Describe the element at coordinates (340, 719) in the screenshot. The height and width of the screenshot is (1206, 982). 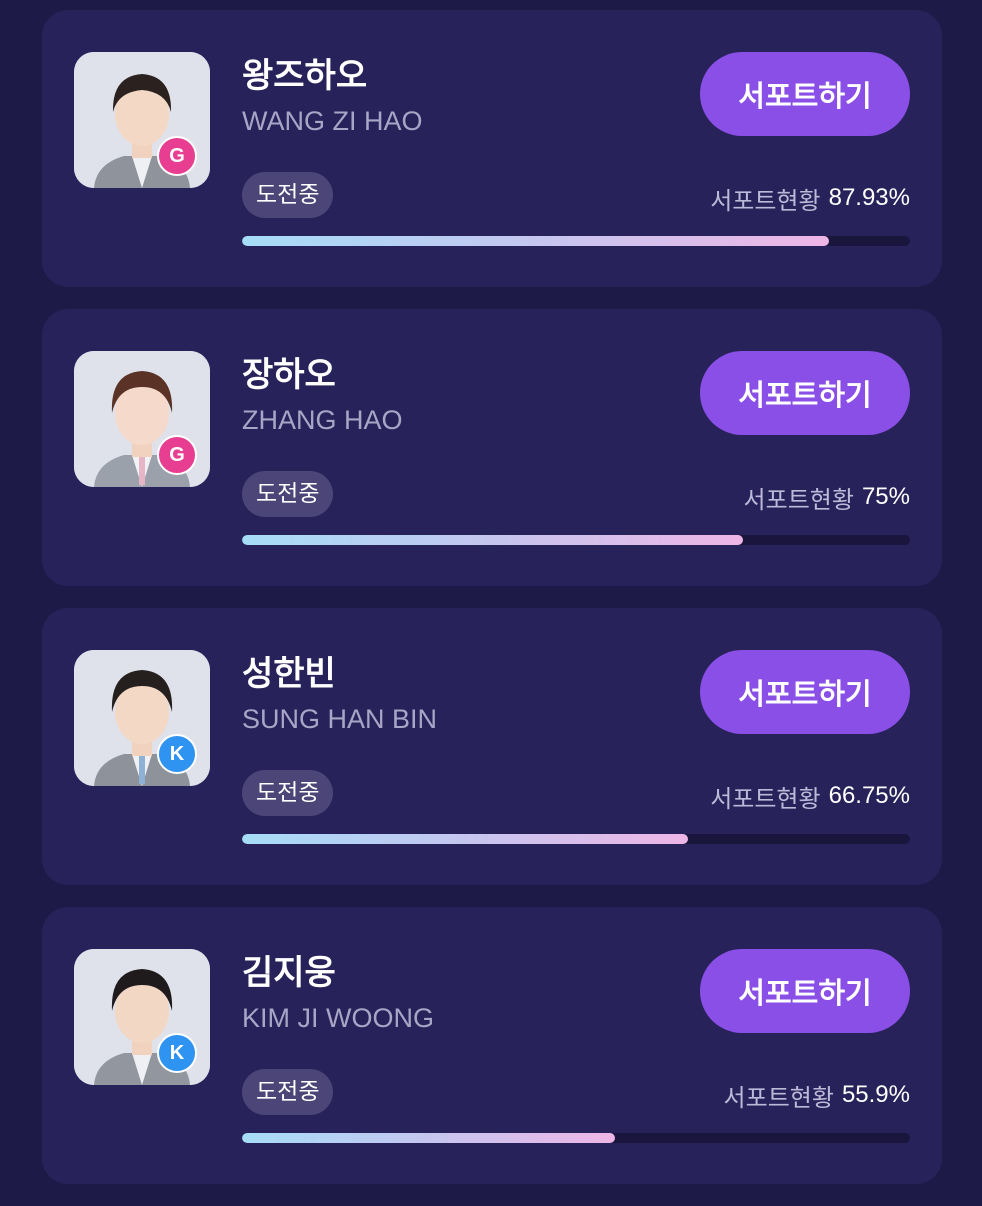
I see `trainee-name-english: SUNG HAN BIN` at that location.